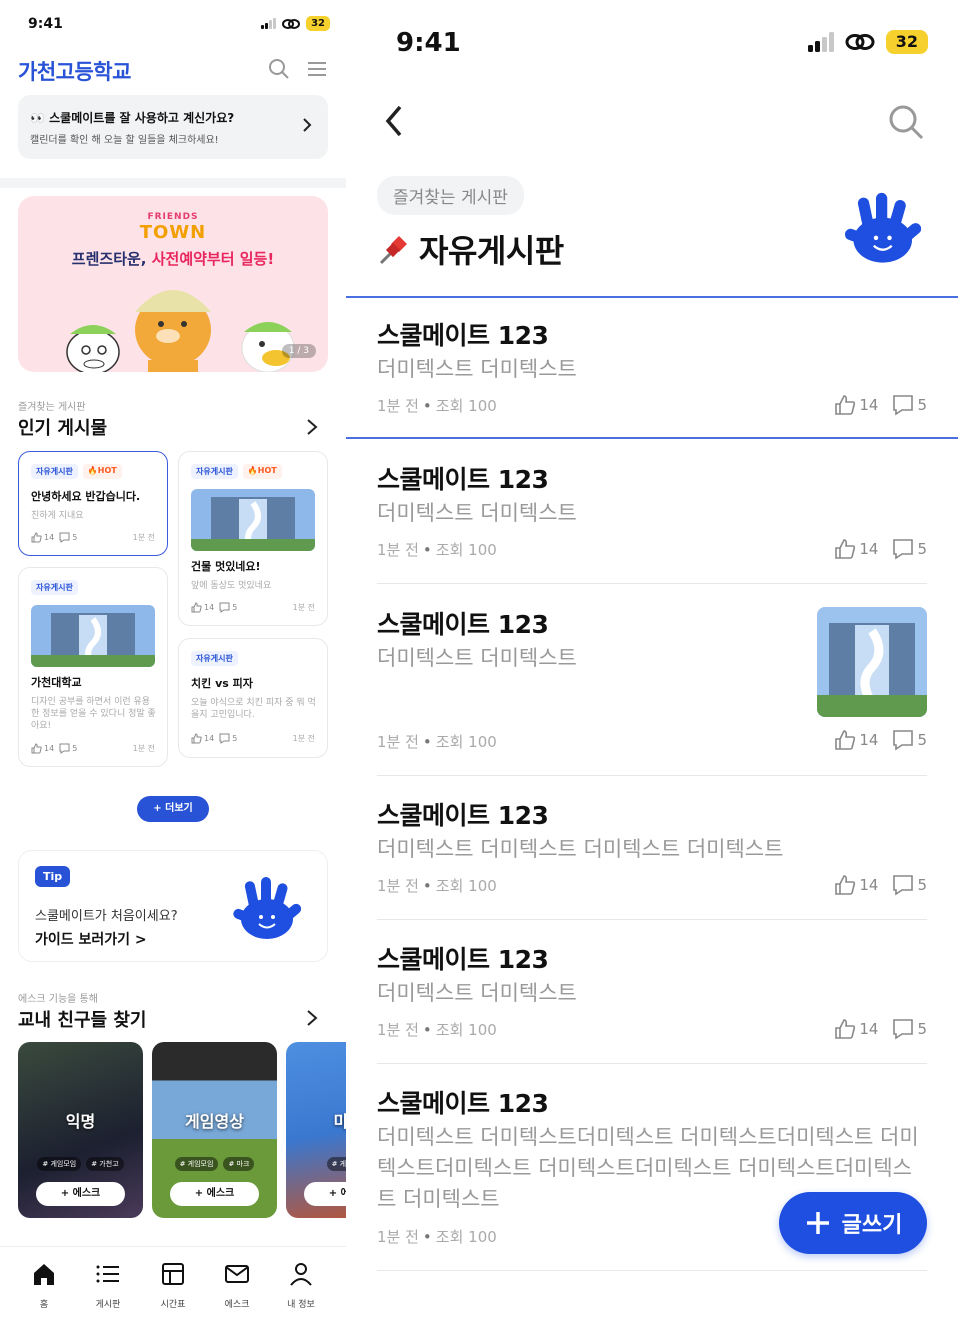 The height and width of the screenshot is (1324, 958). I want to click on popular-title: 인기 게시물, so click(63, 428).